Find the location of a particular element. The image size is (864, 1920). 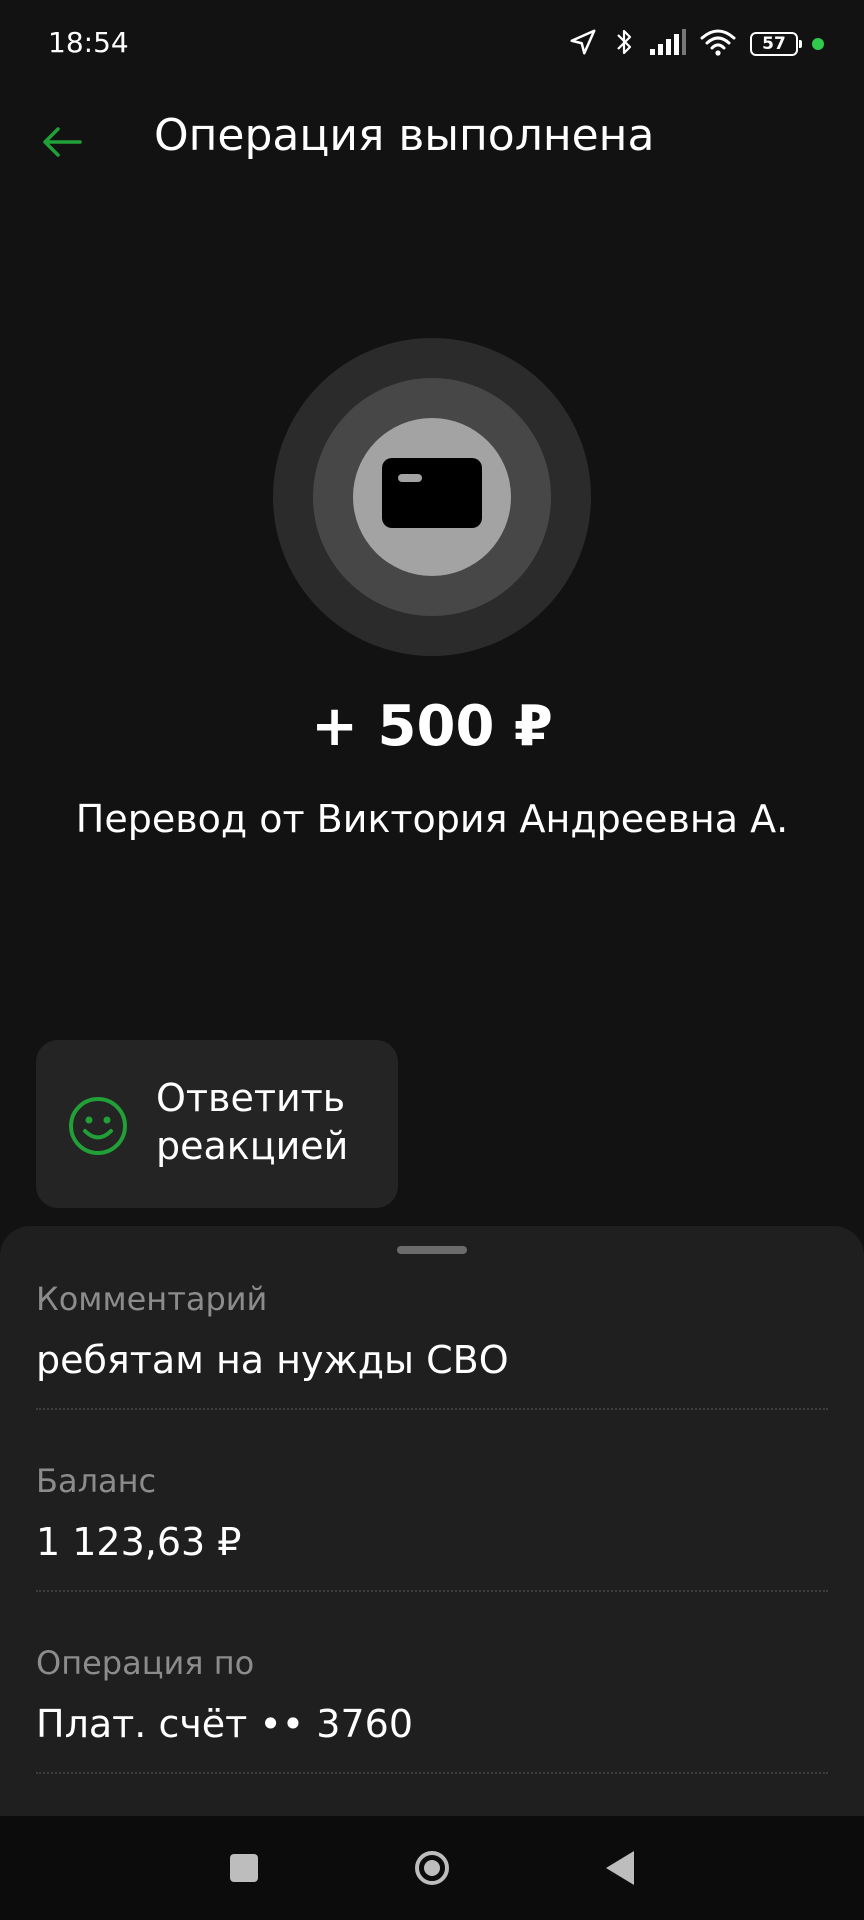

account-row: Операция по Плат. счёт •• 3760 is located at coordinates (432, 1682).